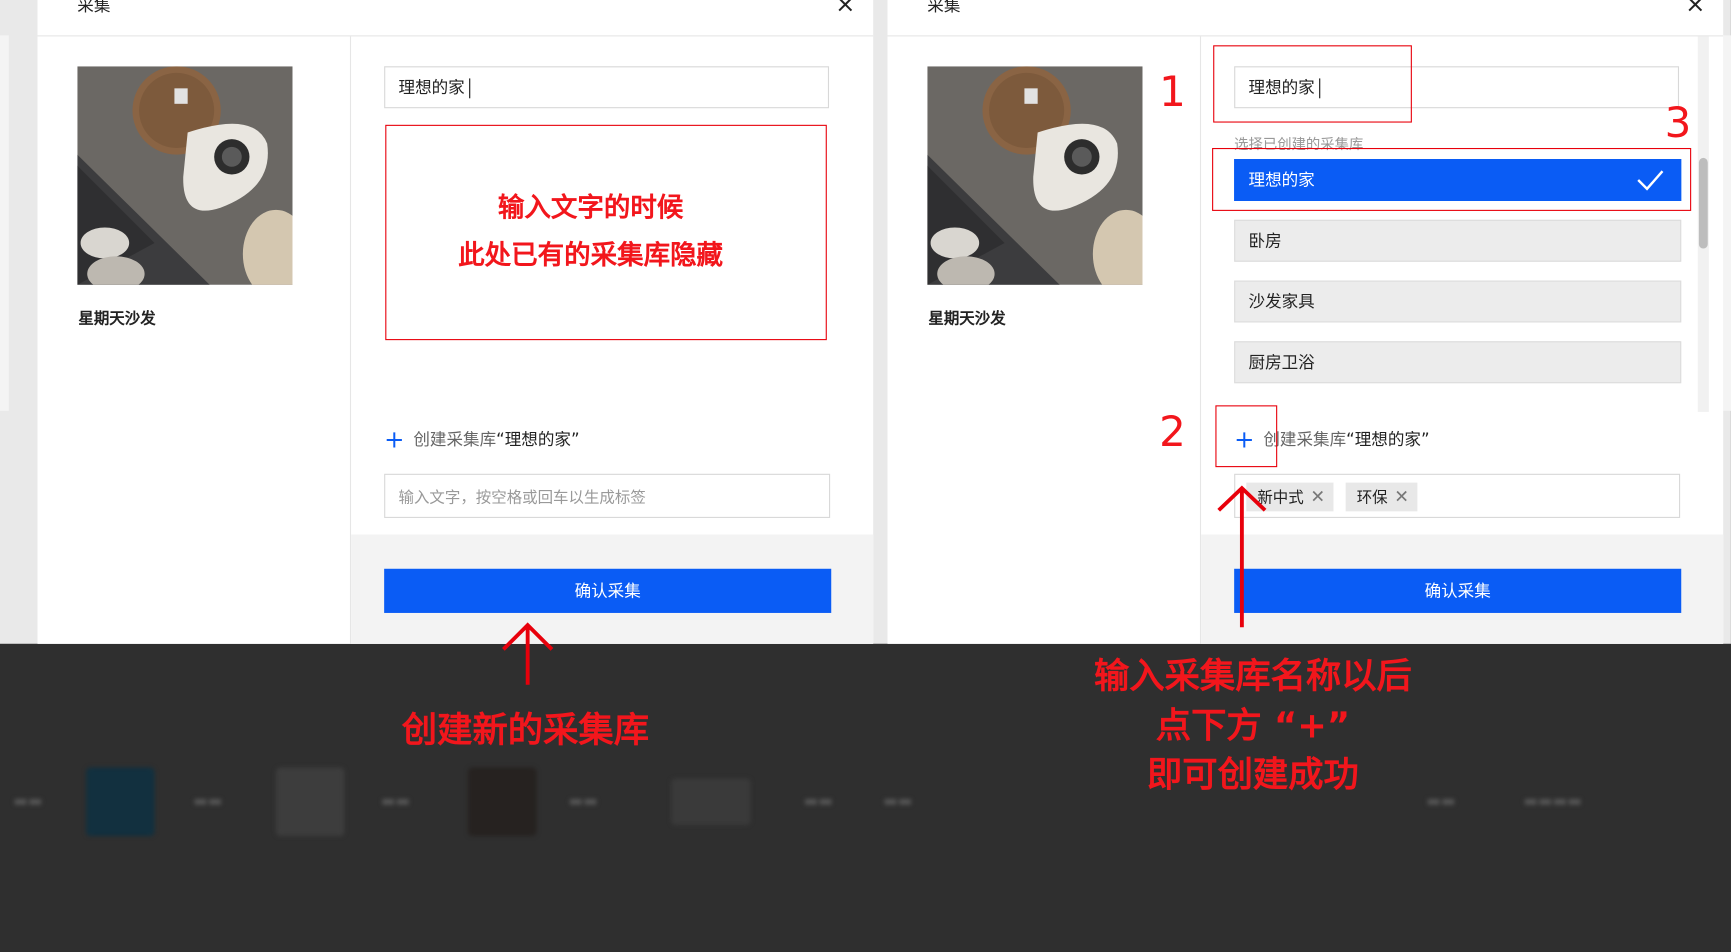 This screenshot has height=952, width=1731. What do you see at coordinates (1372, 498) in the screenshot?
I see `tag-label: 环保` at bounding box center [1372, 498].